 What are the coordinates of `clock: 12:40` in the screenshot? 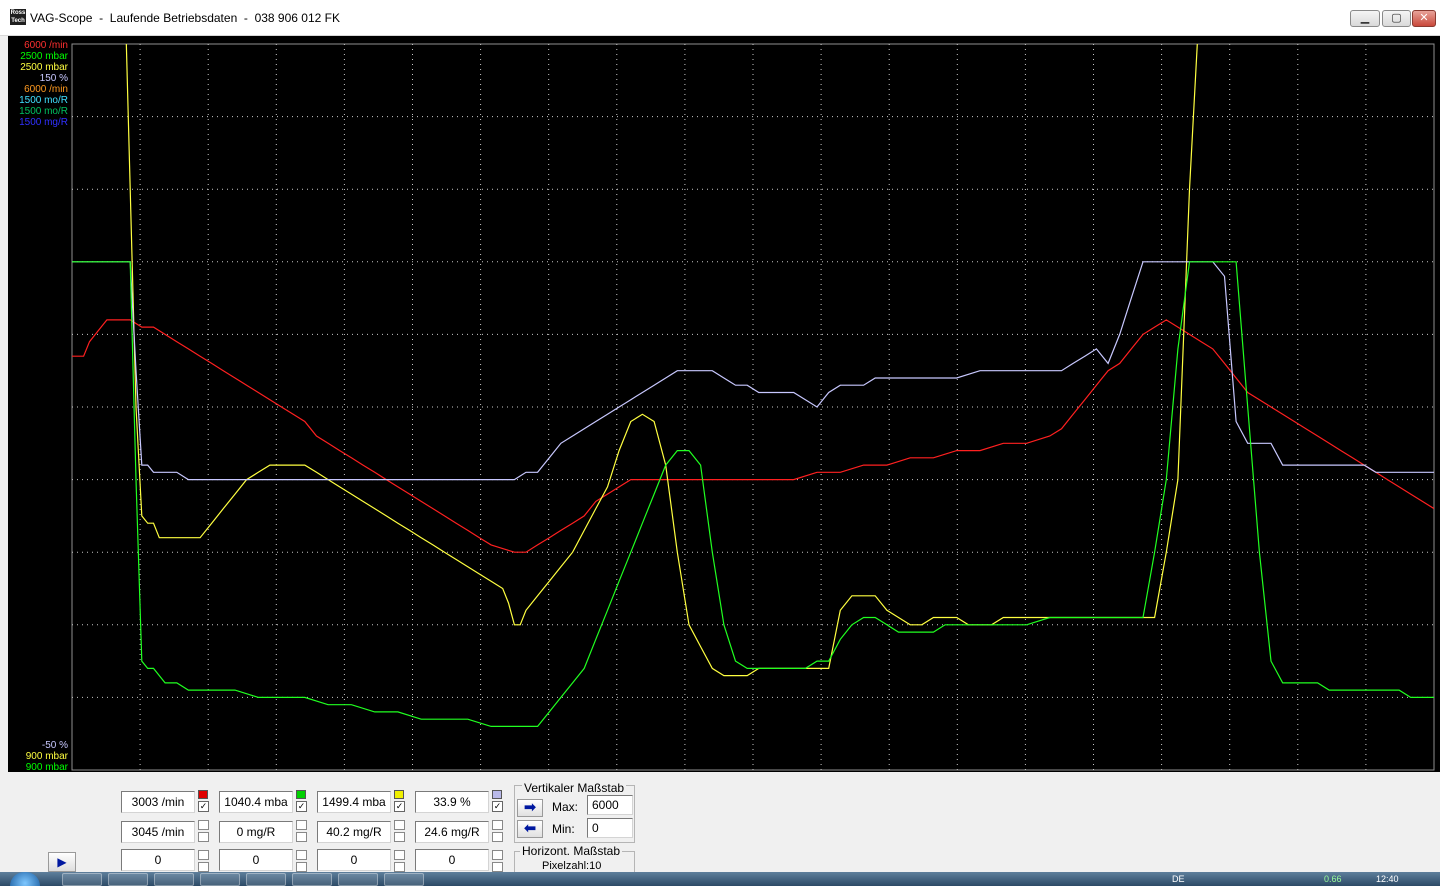 It's located at (1387, 879).